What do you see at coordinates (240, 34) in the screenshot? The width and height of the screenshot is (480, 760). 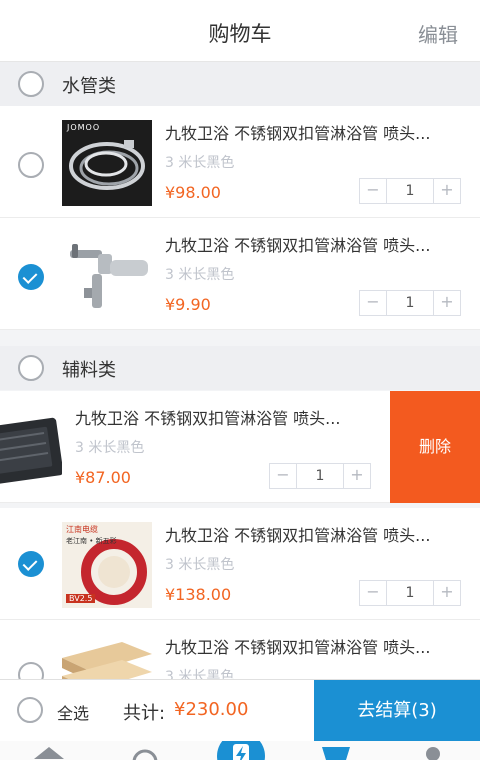 I see `page-title: 购物车` at bounding box center [240, 34].